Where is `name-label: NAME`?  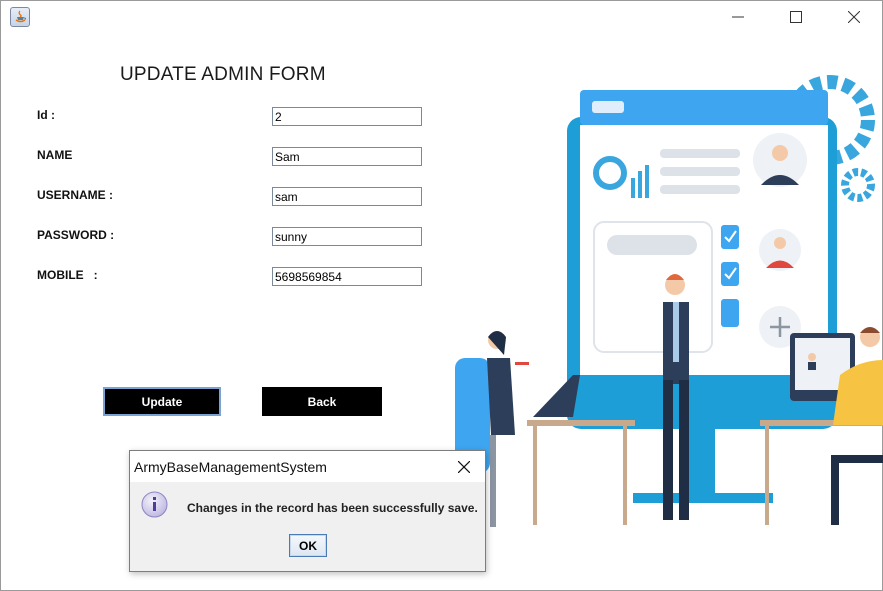 name-label: NAME is located at coordinates (55, 155).